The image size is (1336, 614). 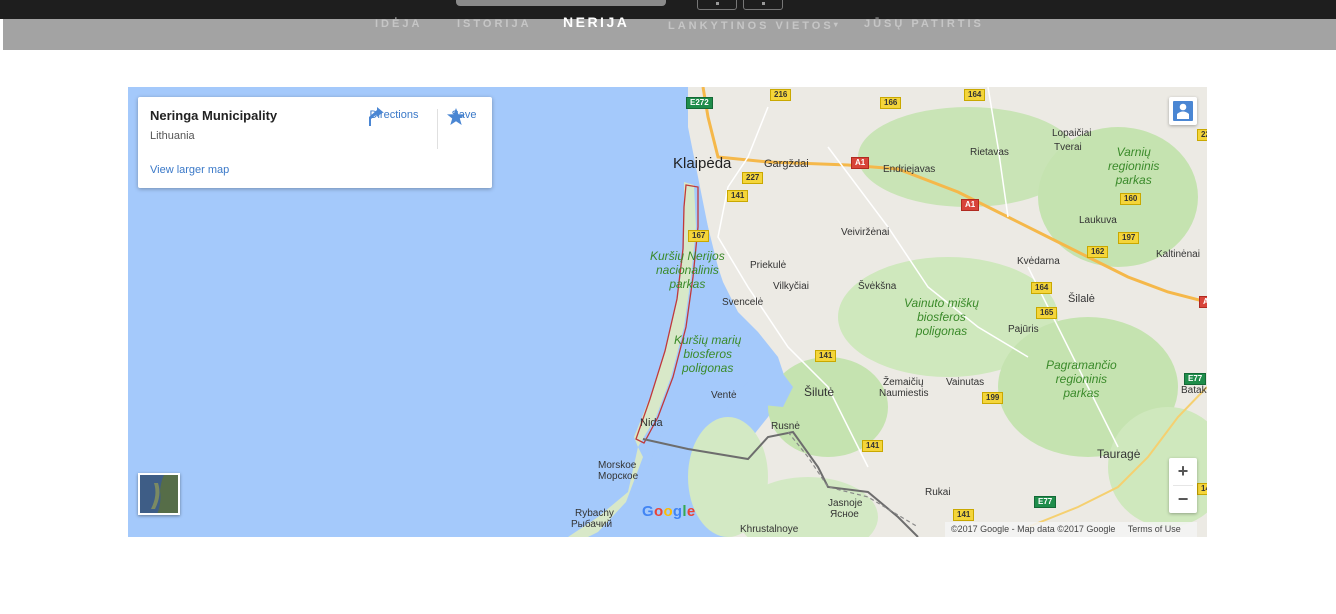 What do you see at coordinates (456, 116) in the screenshot?
I see `star-icon` at bounding box center [456, 116].